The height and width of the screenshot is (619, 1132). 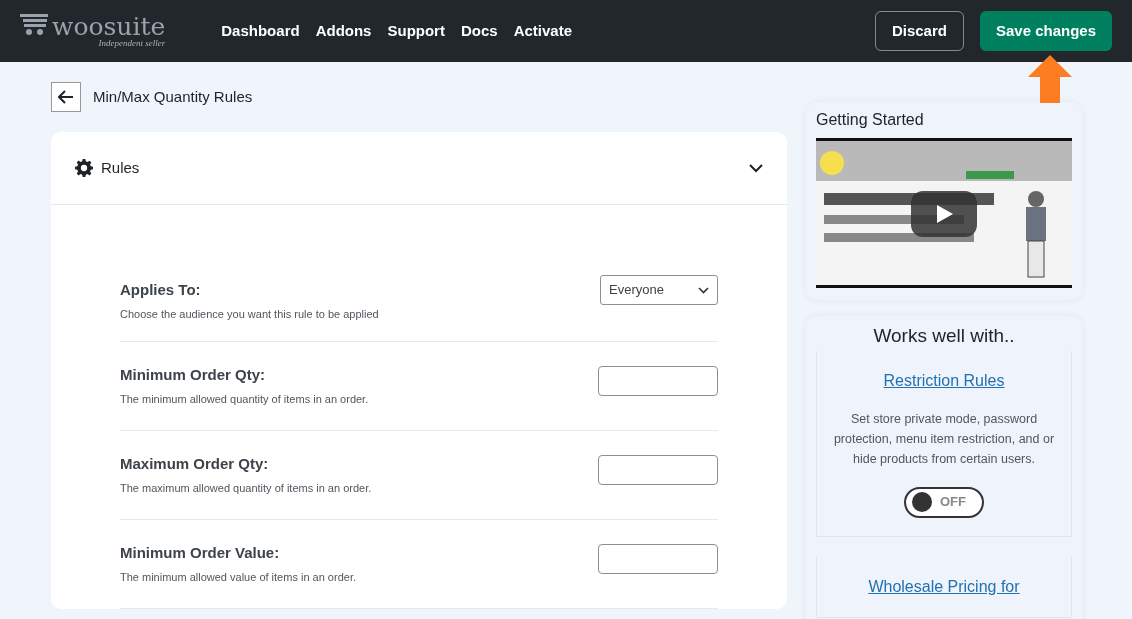 I want to click on back-button, so click(x=66, y=97).